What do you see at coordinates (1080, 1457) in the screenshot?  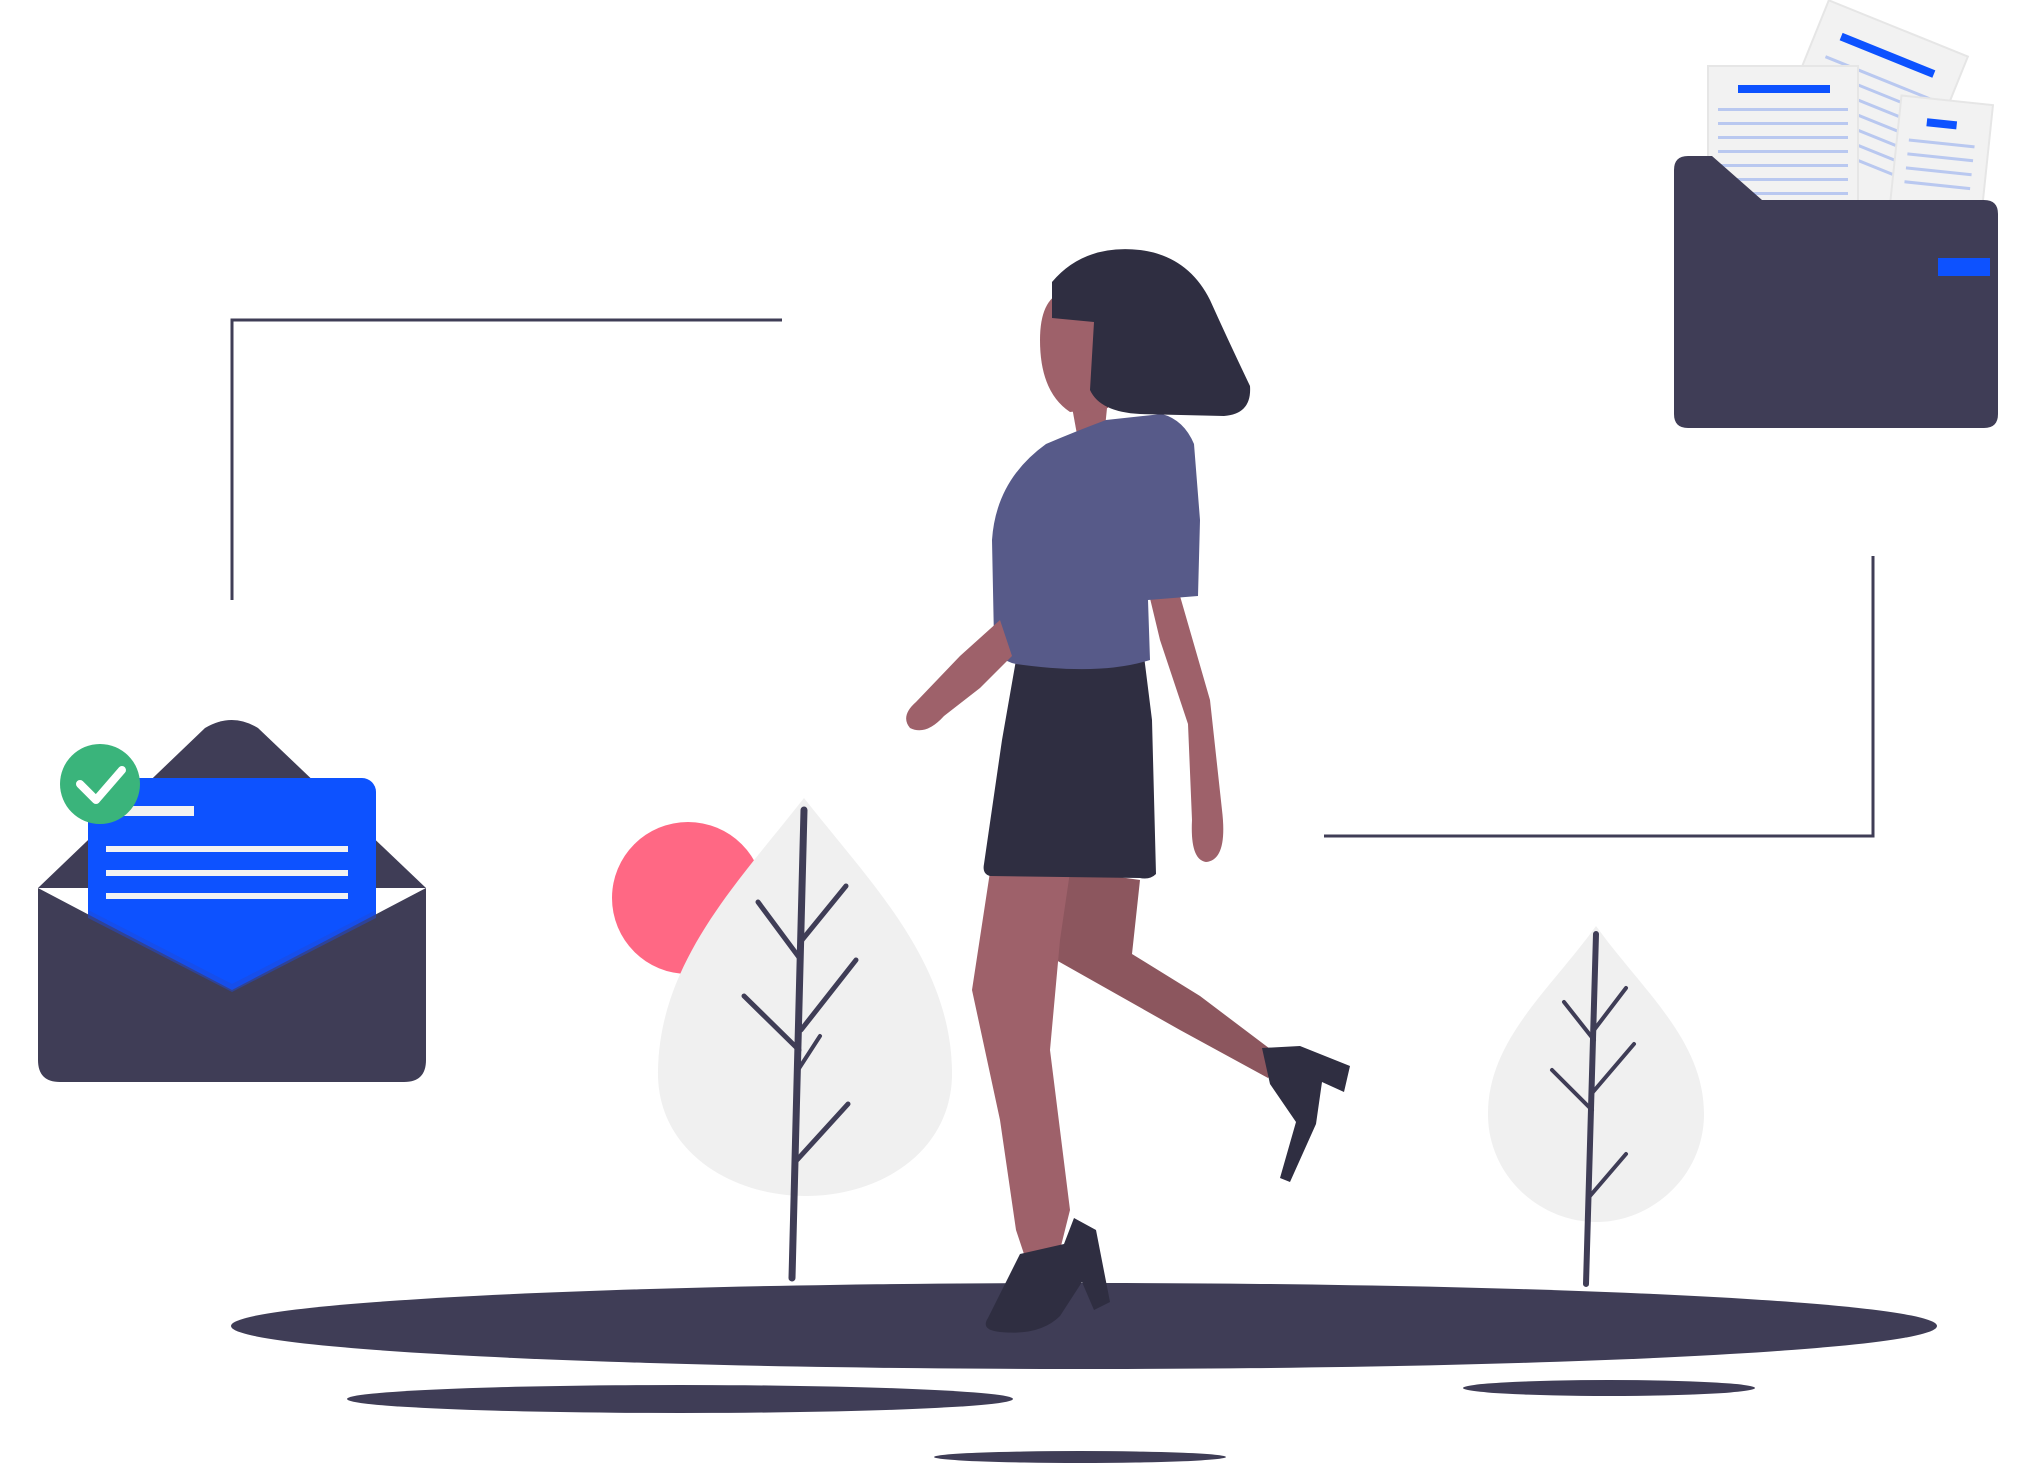 I see `ground-bottom-puddle` at bounding box center [1080, 1457].